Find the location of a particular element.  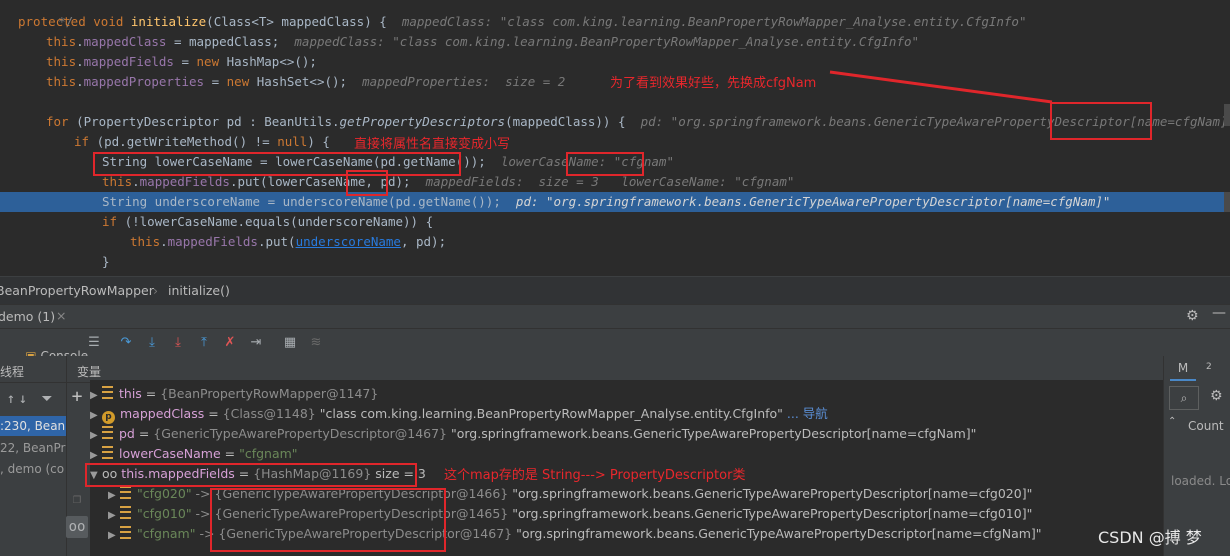

trace-icon: ≋ is located at coordinates (316, 343).